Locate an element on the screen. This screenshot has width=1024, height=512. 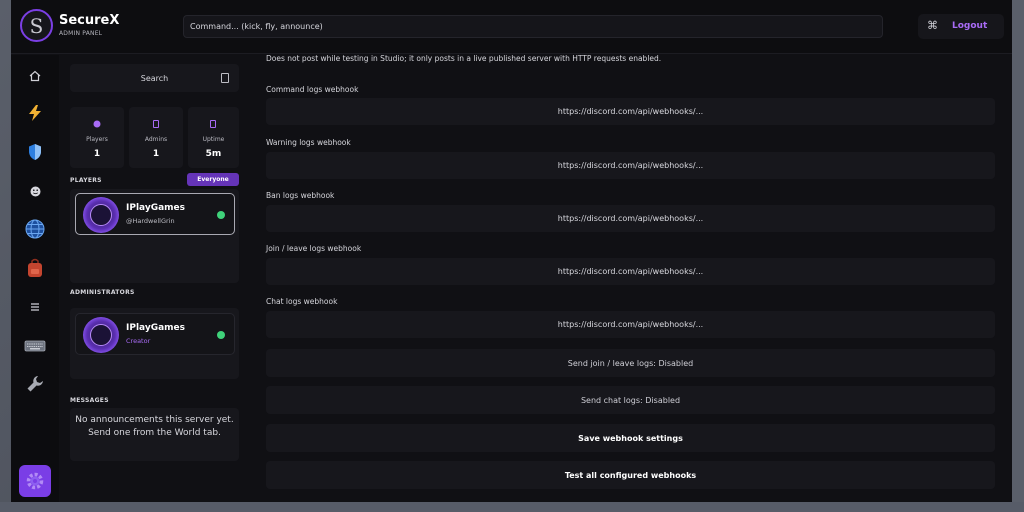
stat-label: Admins is located at coordinates (156, 139).